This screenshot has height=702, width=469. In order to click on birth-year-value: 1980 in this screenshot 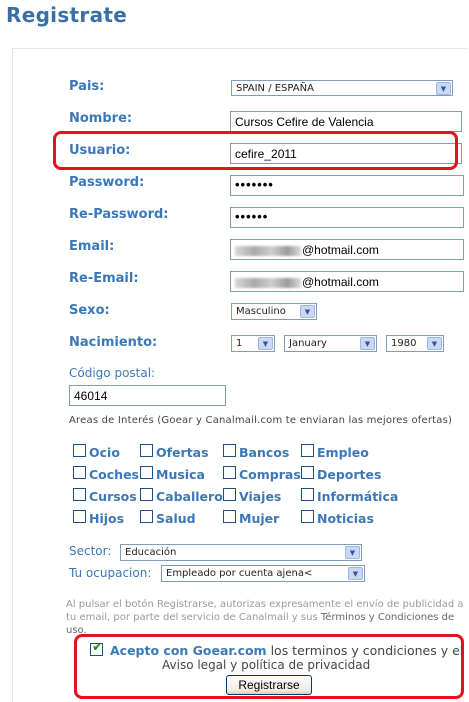, I will do `click(404, 343)`.